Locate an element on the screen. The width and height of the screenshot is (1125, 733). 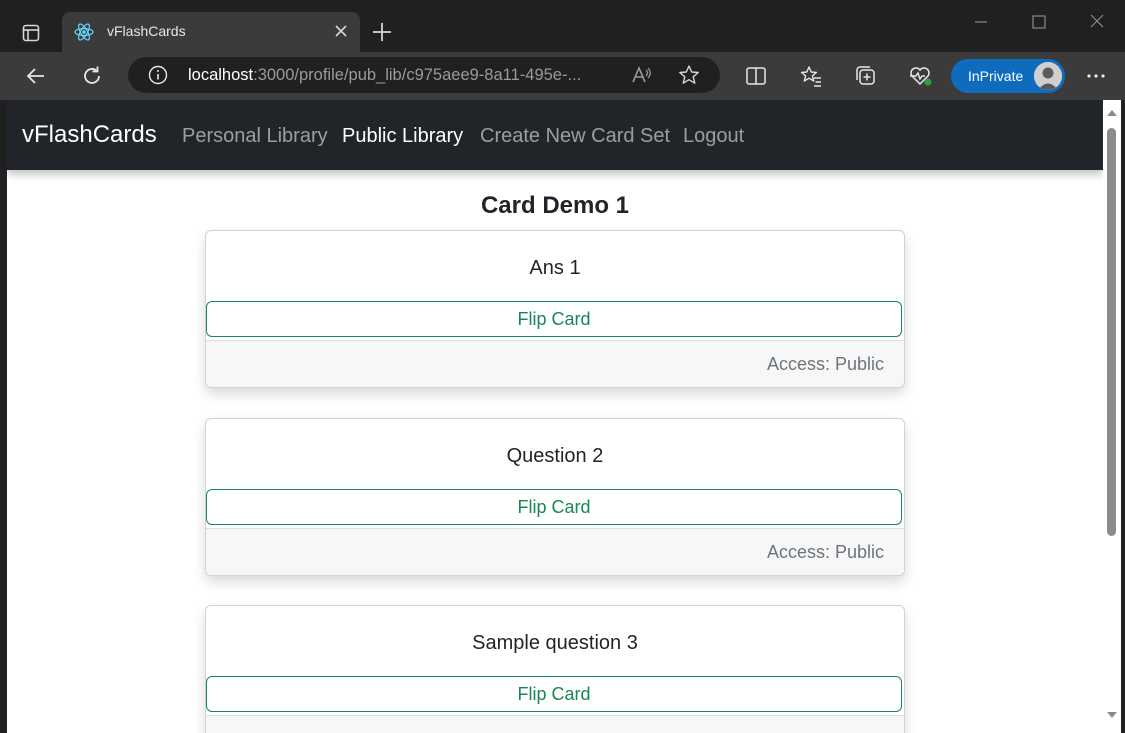
card-footer is located at coordinates (555, 724).